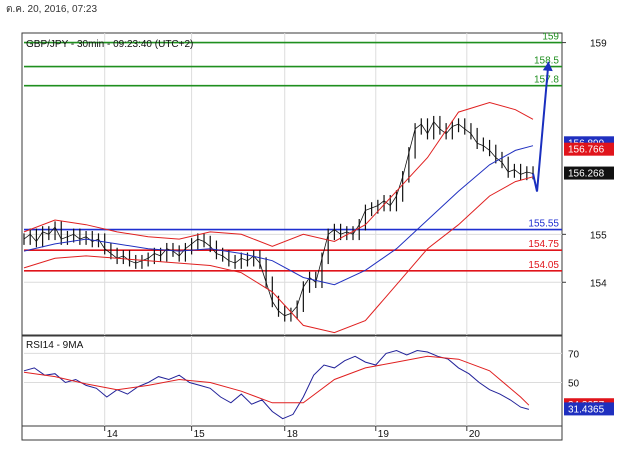 The image size is (628, 473). Describe the element at coordinates (586, 174) in the screenshot. I see `price-tag-label: 156.268` at that location.